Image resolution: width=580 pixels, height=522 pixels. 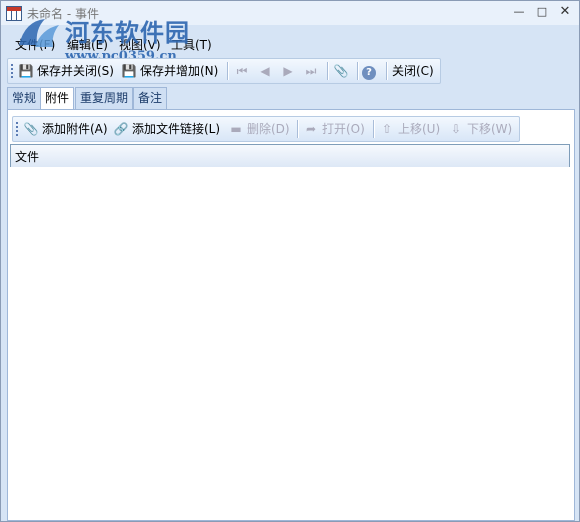 I want to click on open-button: ➦ 打开(O), so click(x=334, y=129).